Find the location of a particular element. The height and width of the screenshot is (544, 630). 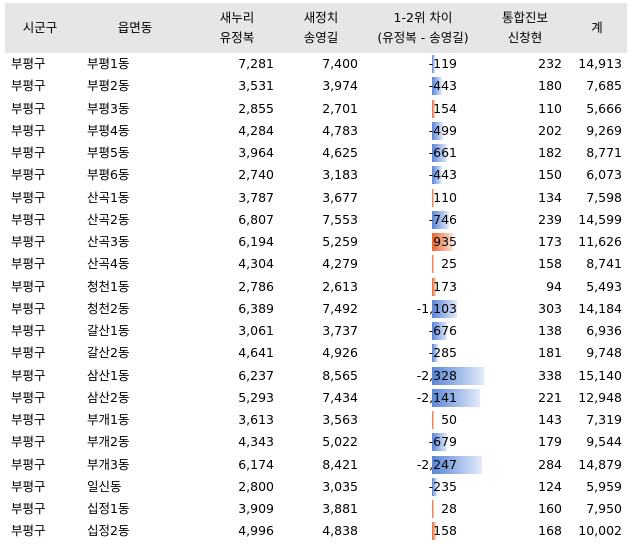

cell-votes-yoo: 4,343 is located at coordinates (256, 442).